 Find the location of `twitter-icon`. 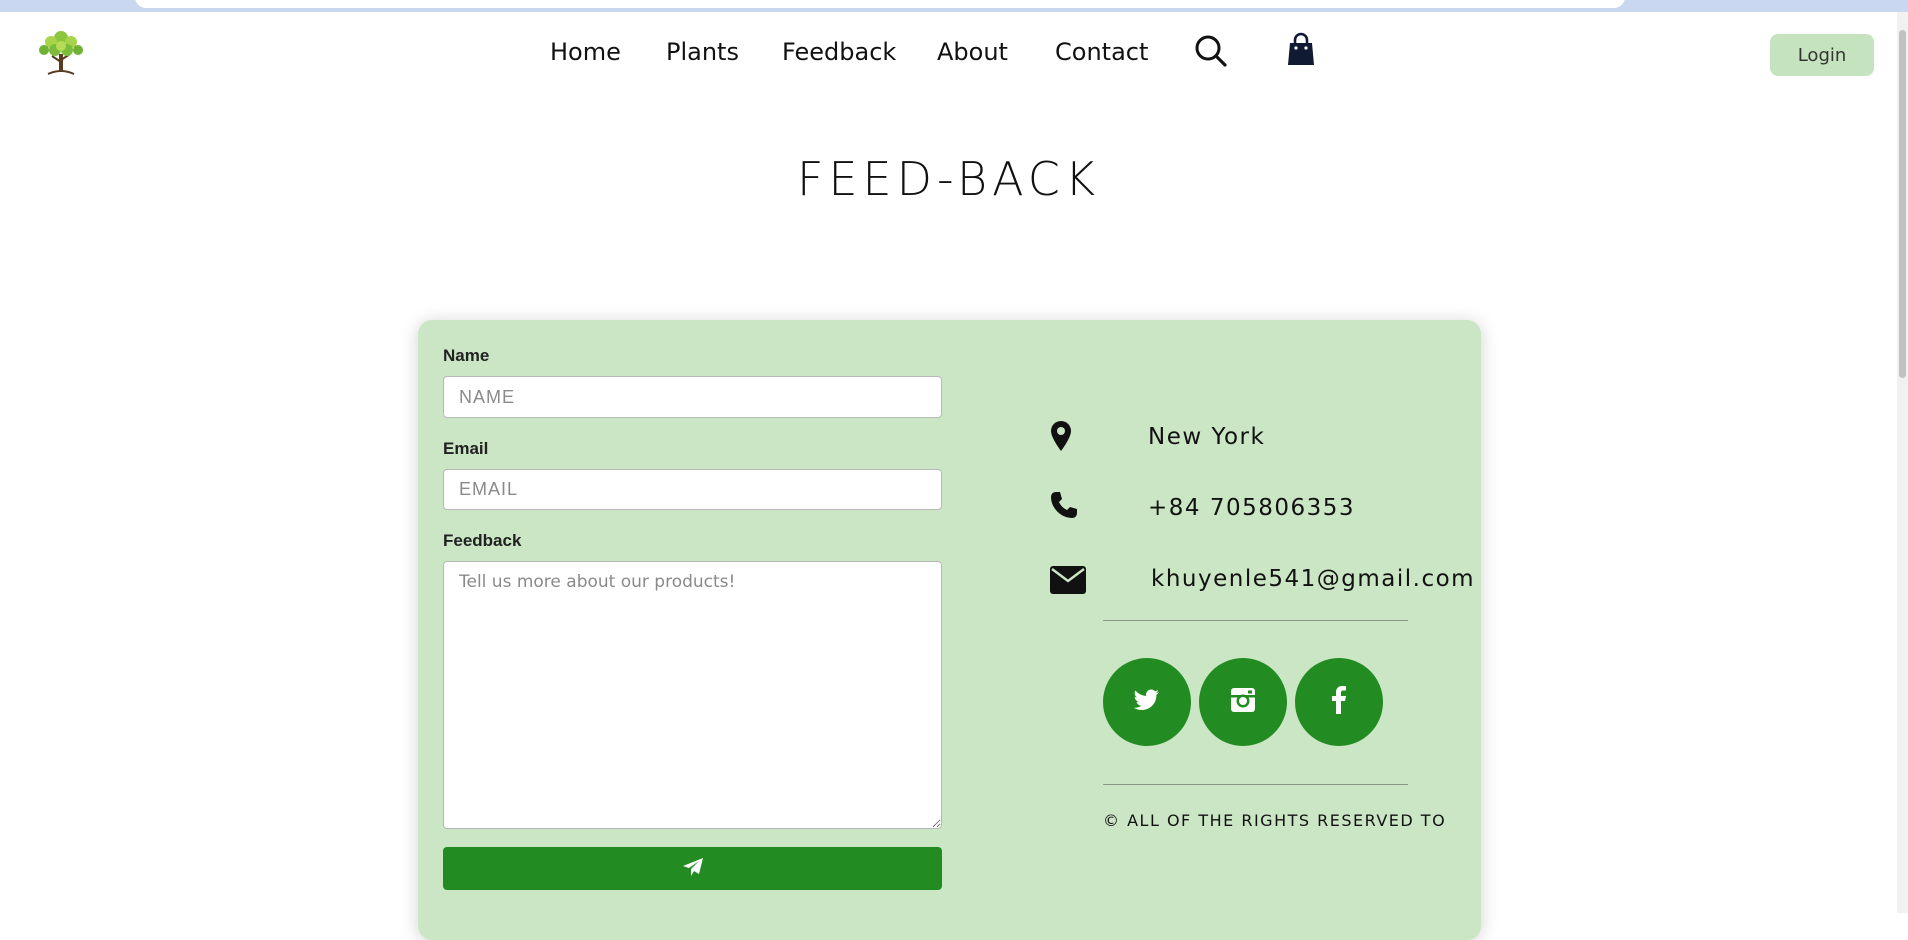

twitter-icon is located at coordinates (1146, 702).